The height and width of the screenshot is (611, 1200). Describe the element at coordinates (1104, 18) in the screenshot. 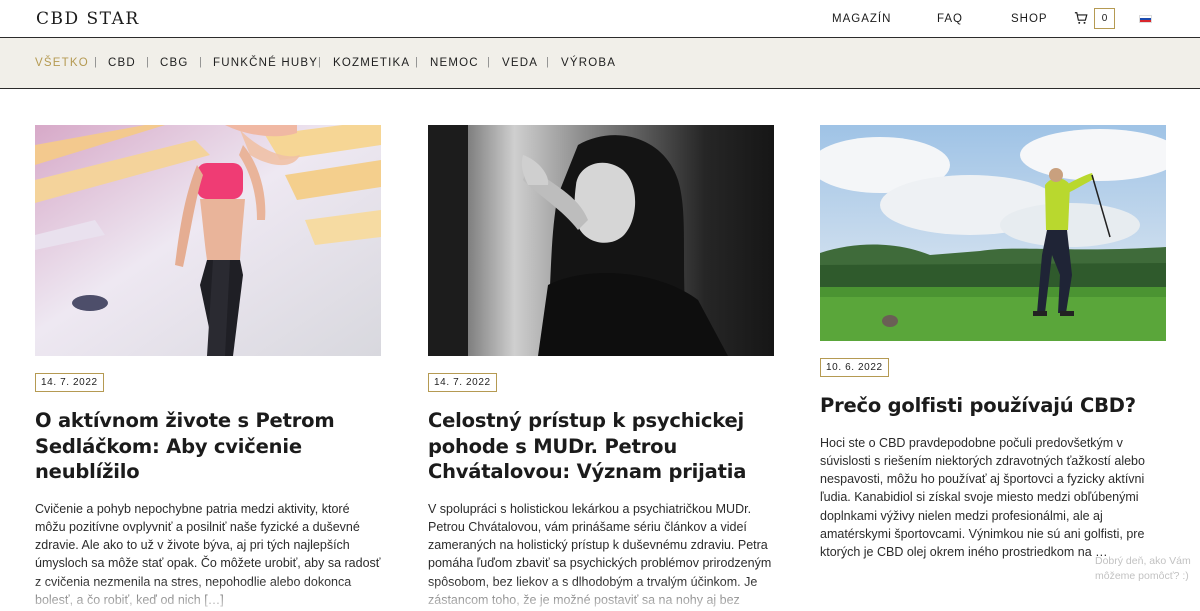

I see `cart-count-badge: 0` at that location.